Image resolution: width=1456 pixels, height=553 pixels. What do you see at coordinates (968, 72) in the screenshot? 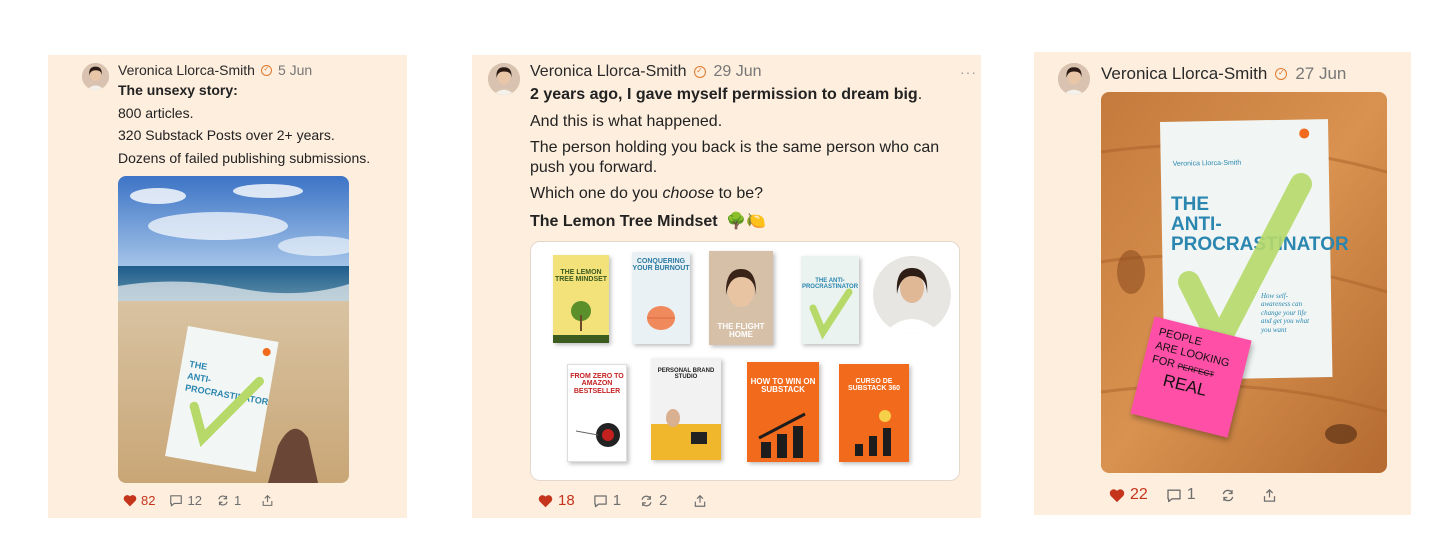
I see `more-icon: ···` at bounding box center [968, 72].